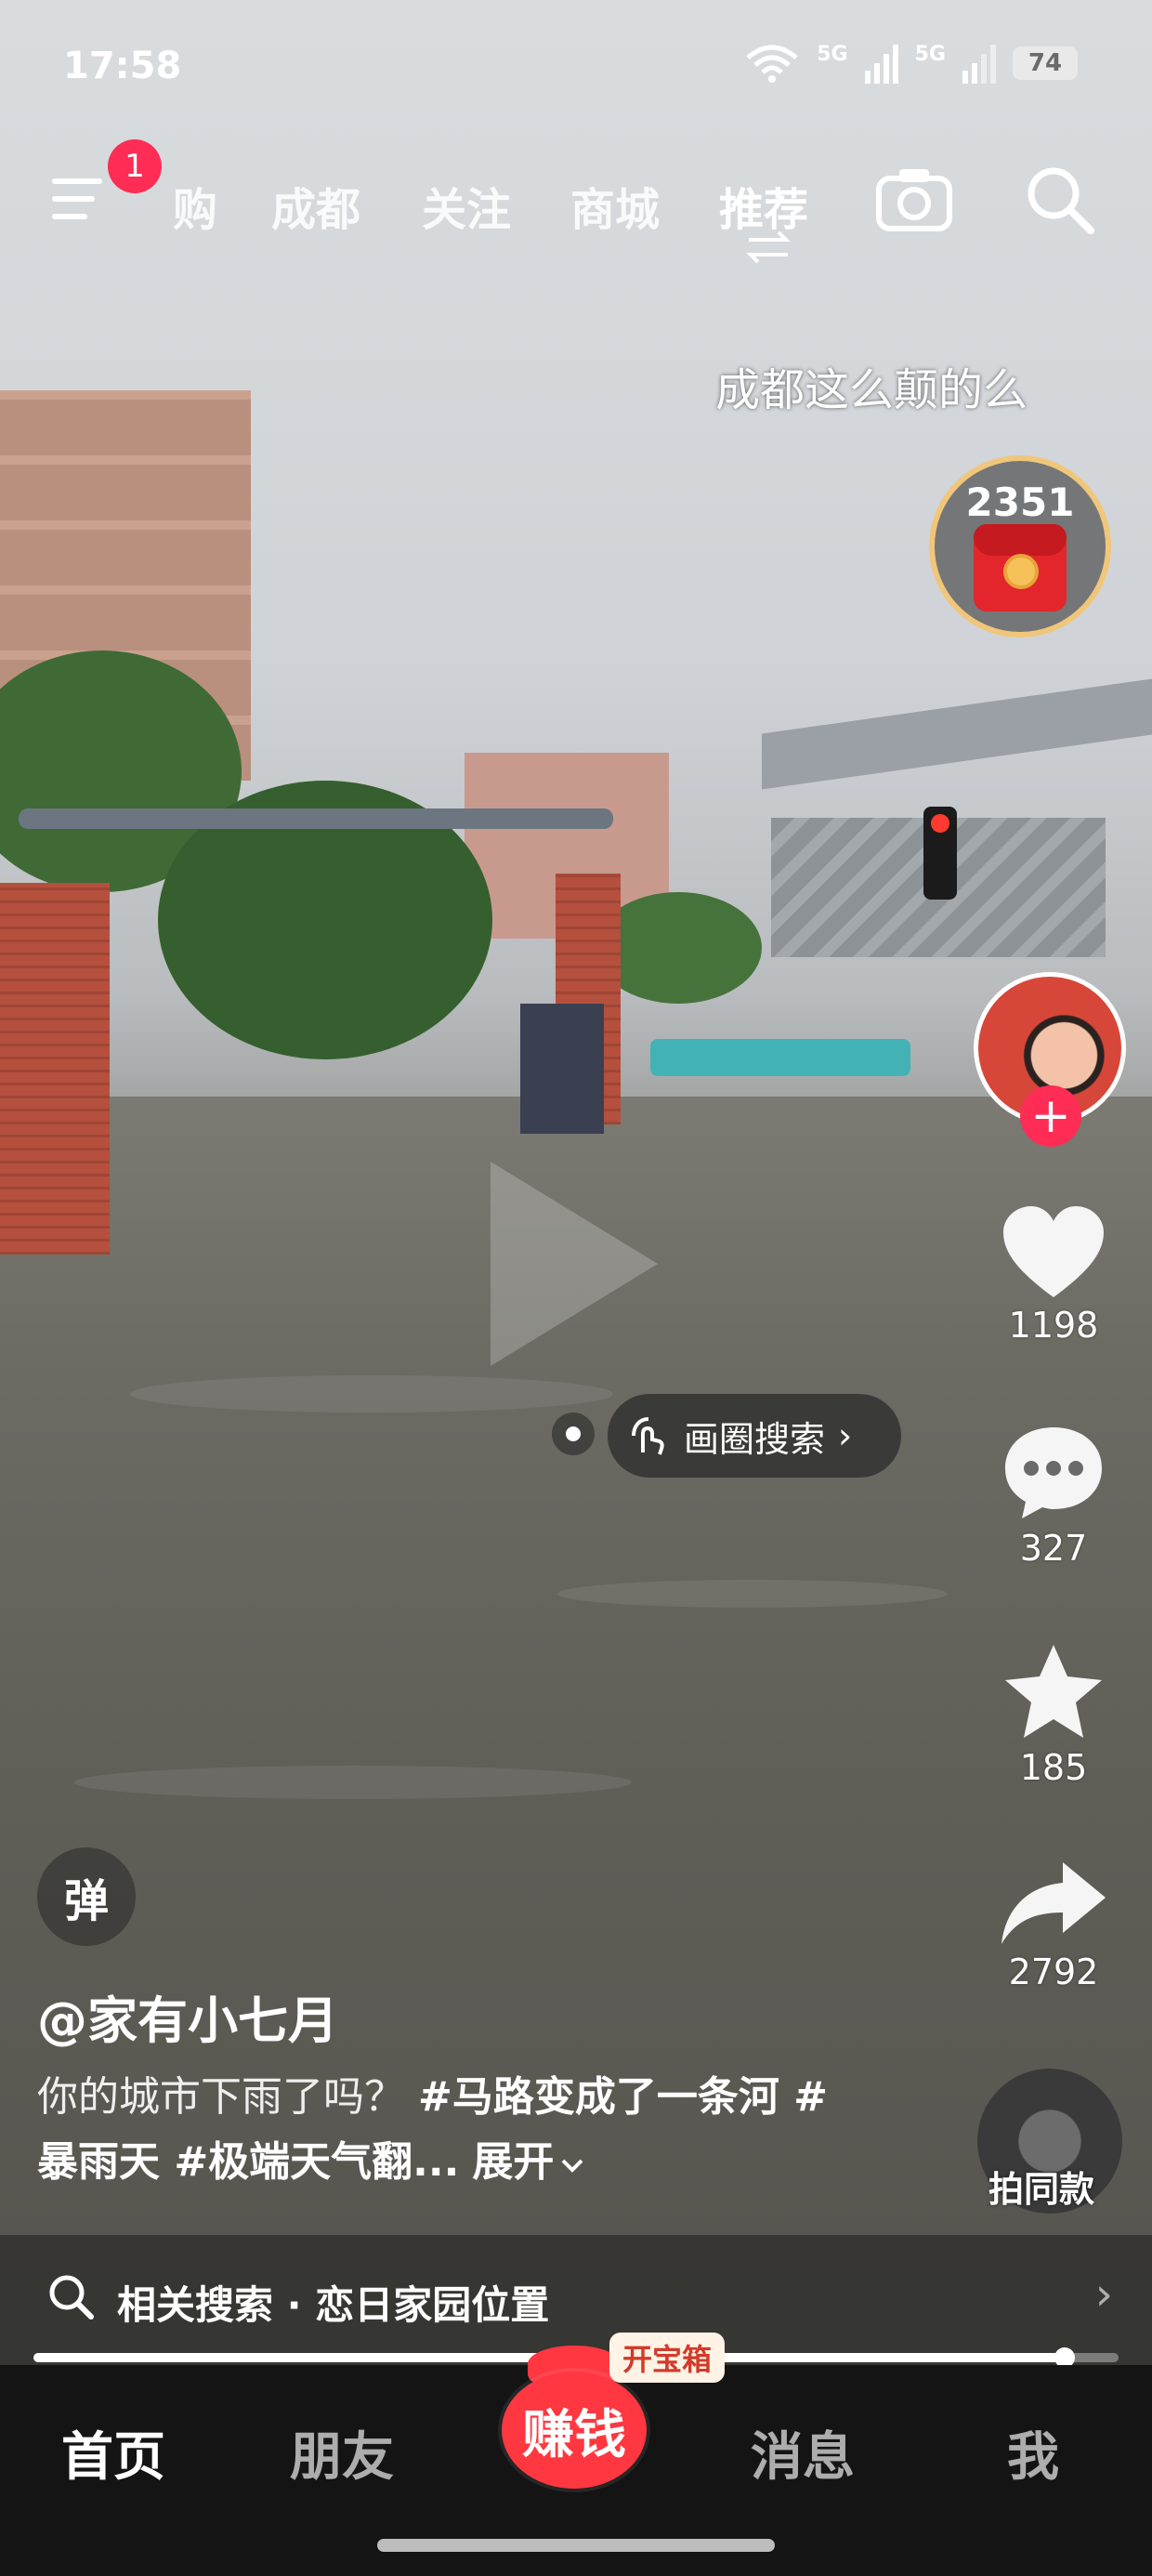 This screenshot has width=1152, height=2576. What do you see at coordinates (55, 1069) in the screenshot?
I see `gate-pillar-left` at bounding box center [55, 1069].